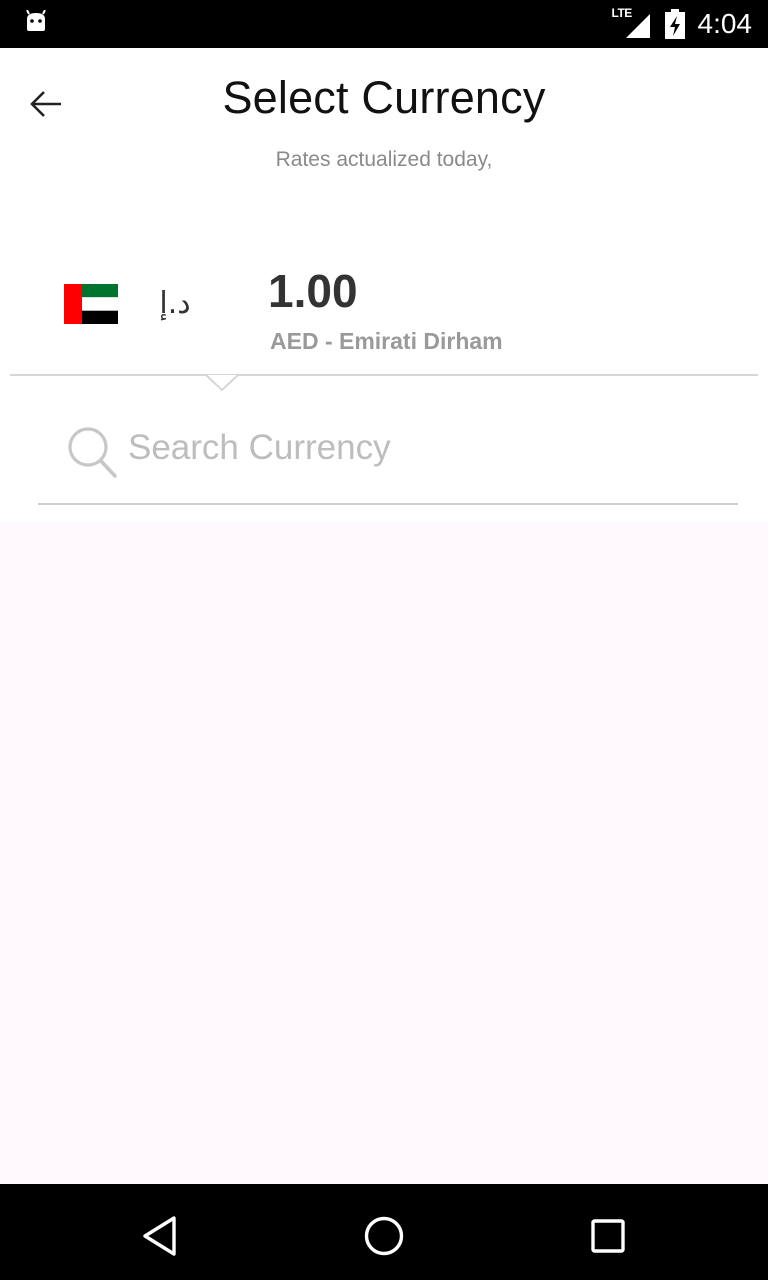  I want to click on nav-home-icon, so click(384, 1236).